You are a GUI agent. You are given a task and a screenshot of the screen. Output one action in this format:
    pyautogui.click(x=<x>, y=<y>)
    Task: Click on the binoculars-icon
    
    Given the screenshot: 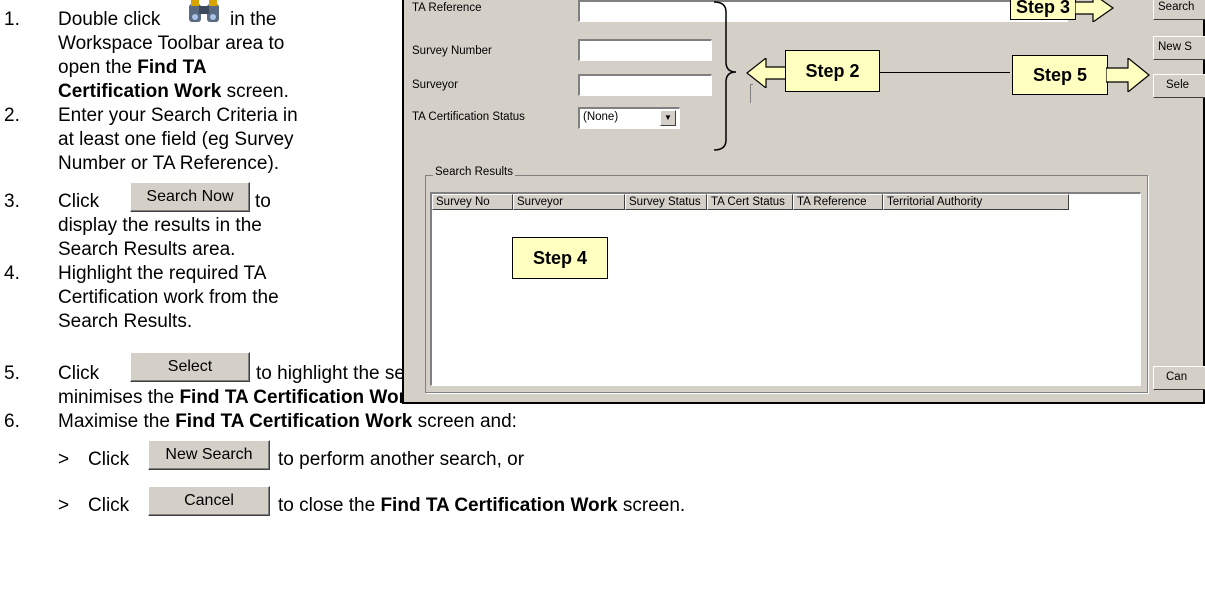 What is the action you would take?
    pyautogui.click(x=204, y=12)
    